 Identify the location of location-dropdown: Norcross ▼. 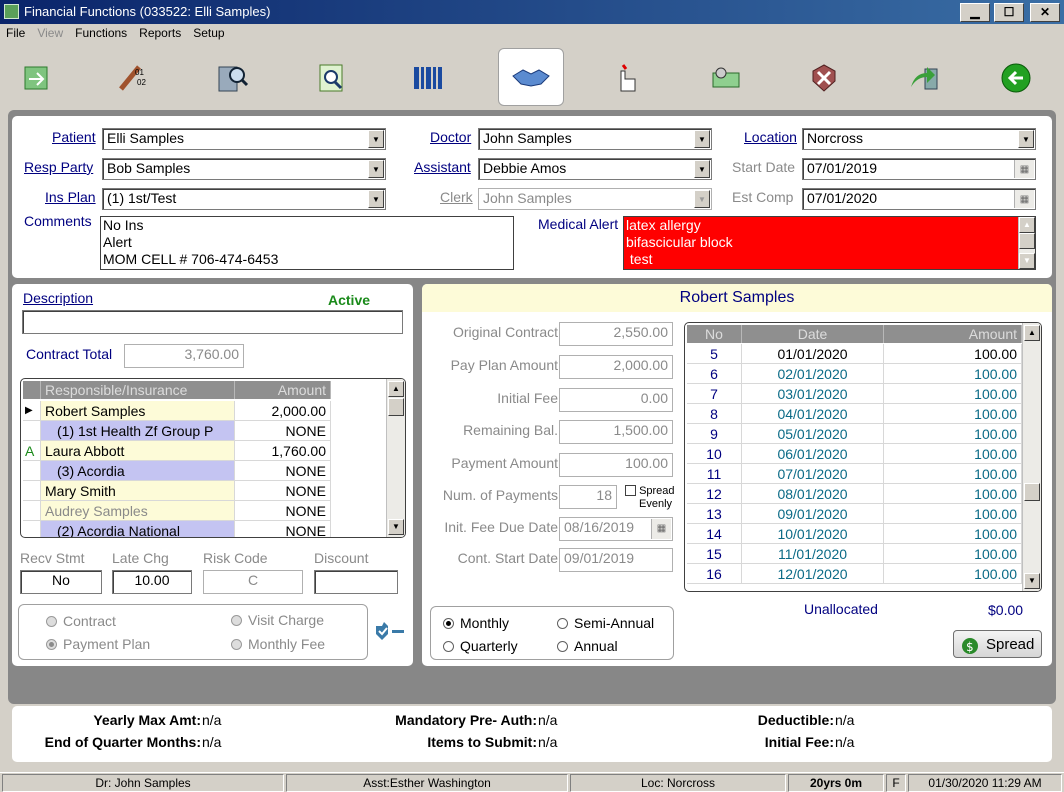
(919, 139).